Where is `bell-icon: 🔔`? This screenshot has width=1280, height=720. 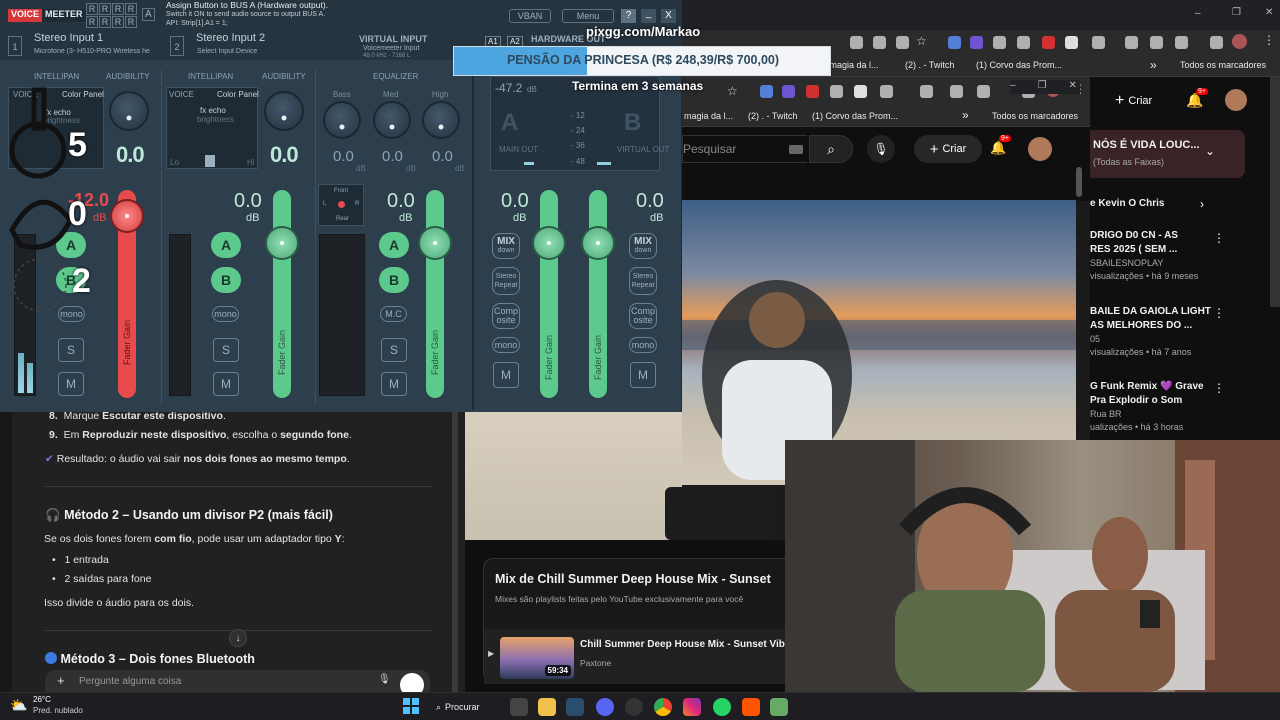 bell-icon: 🔔 is located at coordinates (998, 148).